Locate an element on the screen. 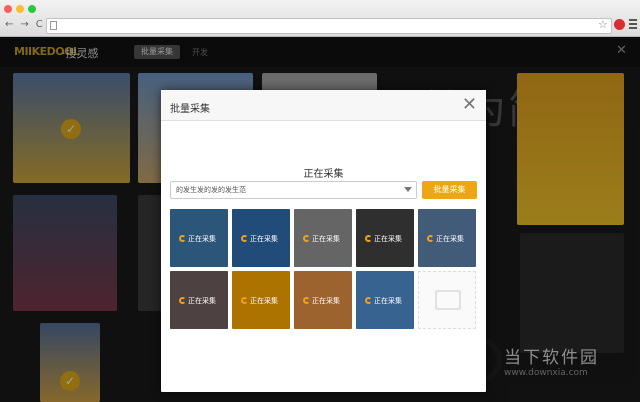 Image resolution: width=640 pixels, height=402 pixels. menu-icon is located at coordinates (633, 25).